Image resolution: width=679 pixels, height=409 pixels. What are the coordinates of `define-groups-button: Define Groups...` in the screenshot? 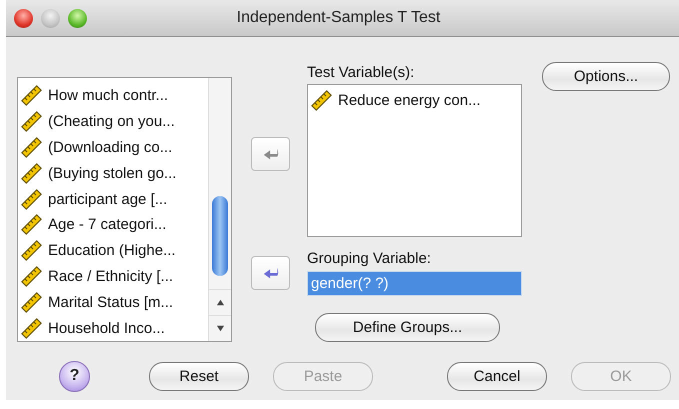 It's located at (407, 327).